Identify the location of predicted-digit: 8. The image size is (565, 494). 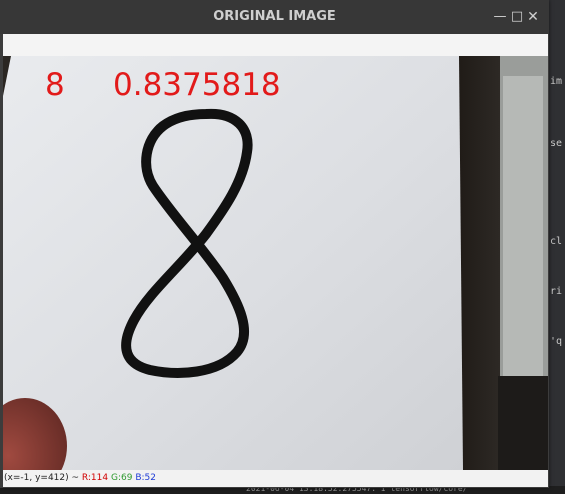
(55, 85).